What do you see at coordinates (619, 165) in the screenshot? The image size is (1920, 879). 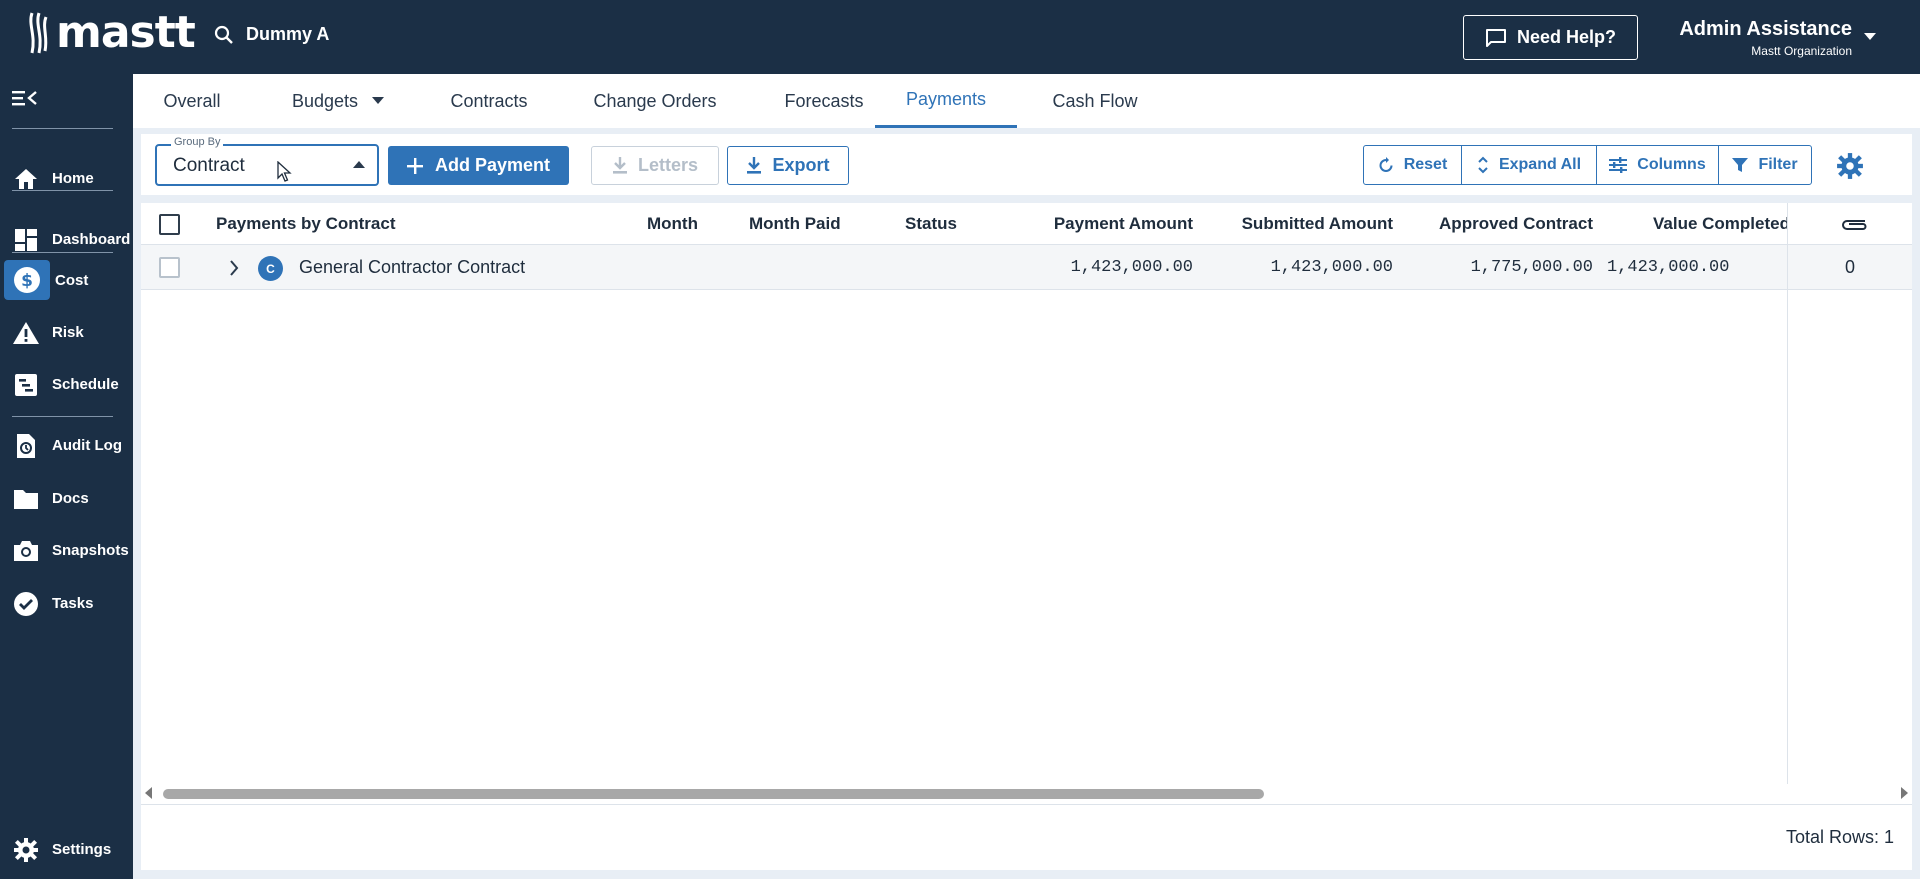 I see `download-icon` at bounding box center [619, 165].